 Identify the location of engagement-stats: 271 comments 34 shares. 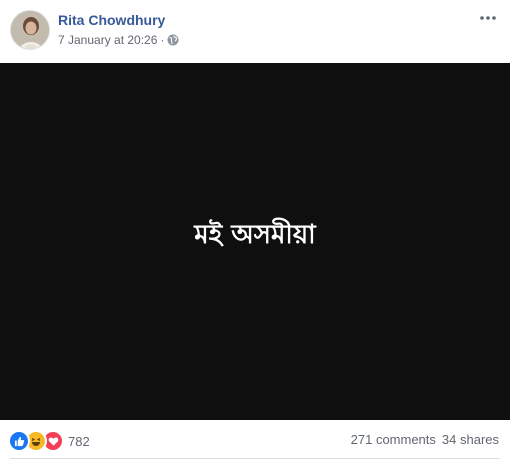
(425, 439).